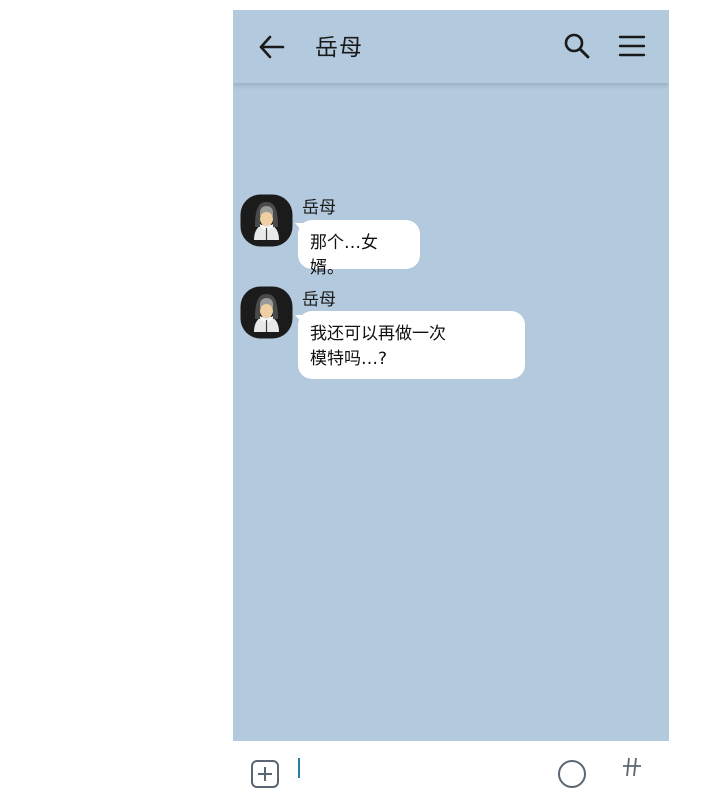 This screenshot has height=793, width=720. I want to click on text-cursor, so click(299, 768).